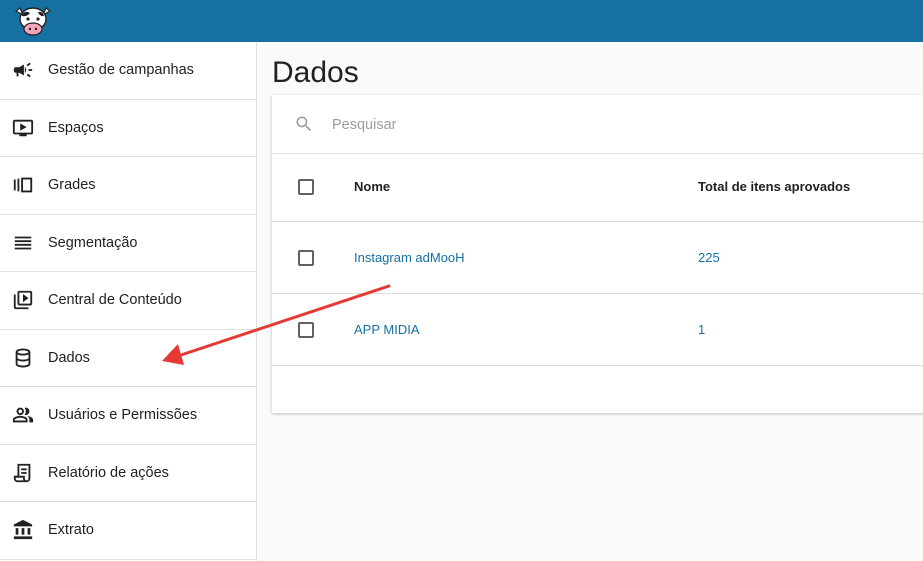 The height and width of the screenshot is (561, 923). What do you see at coordinates (597, 257) in the screenshot?
I see `table-row: Instagram adMooH 225` at bounding box center [597, 257].